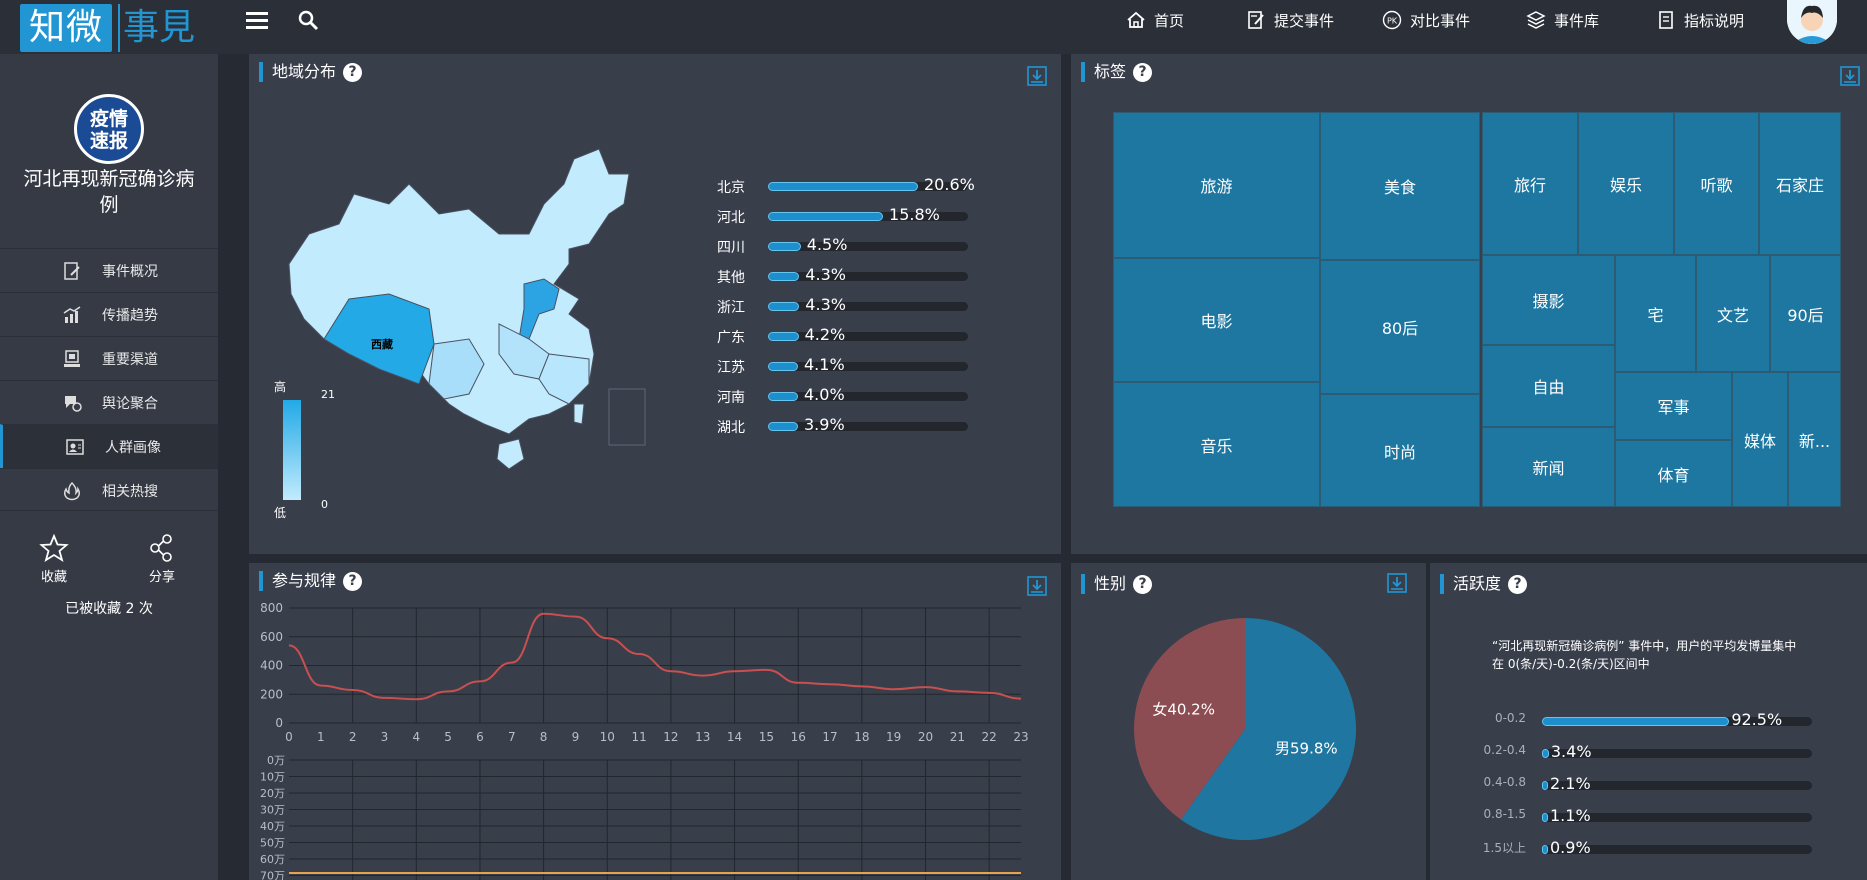 The width and height of the screenshot is (1867, 880). Describe the element at coordinates (109, 510) in the screenshot. I see `sidebar-divider` at that location.